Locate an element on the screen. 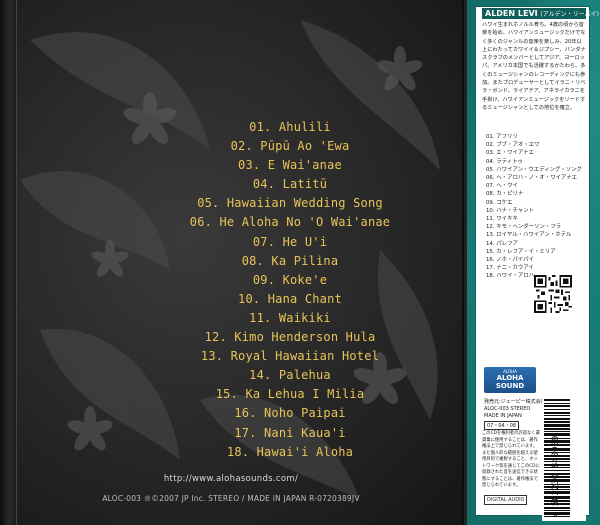  obi-track: 08. カ・ピリナ is located at coordinates (505, 194).